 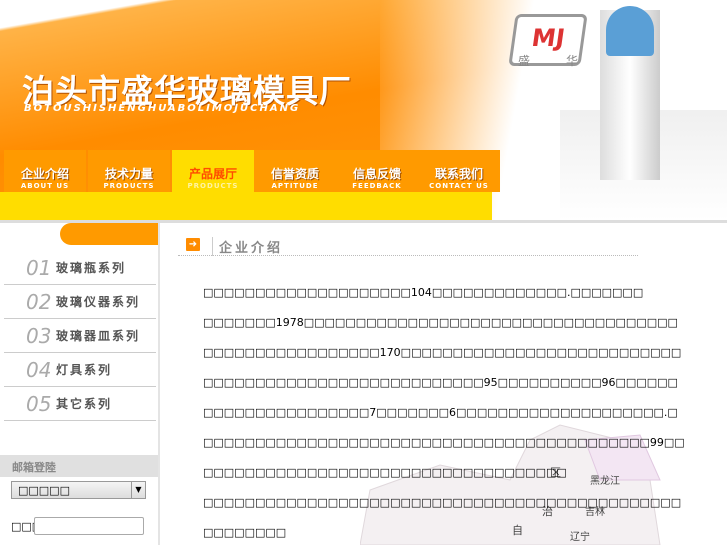 I want to click on sidebar-item: 01 玻璃瓶系列, so click(x=80, y=268).